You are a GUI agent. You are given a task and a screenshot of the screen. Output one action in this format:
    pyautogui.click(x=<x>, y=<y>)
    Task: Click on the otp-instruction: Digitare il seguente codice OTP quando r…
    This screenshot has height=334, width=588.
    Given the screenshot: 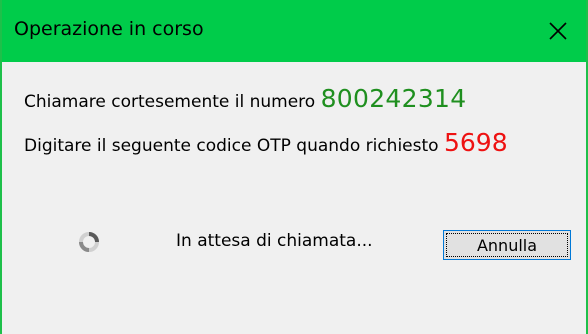 What is the action you would take?
    pyautogui.click(x=266, y=142)
    